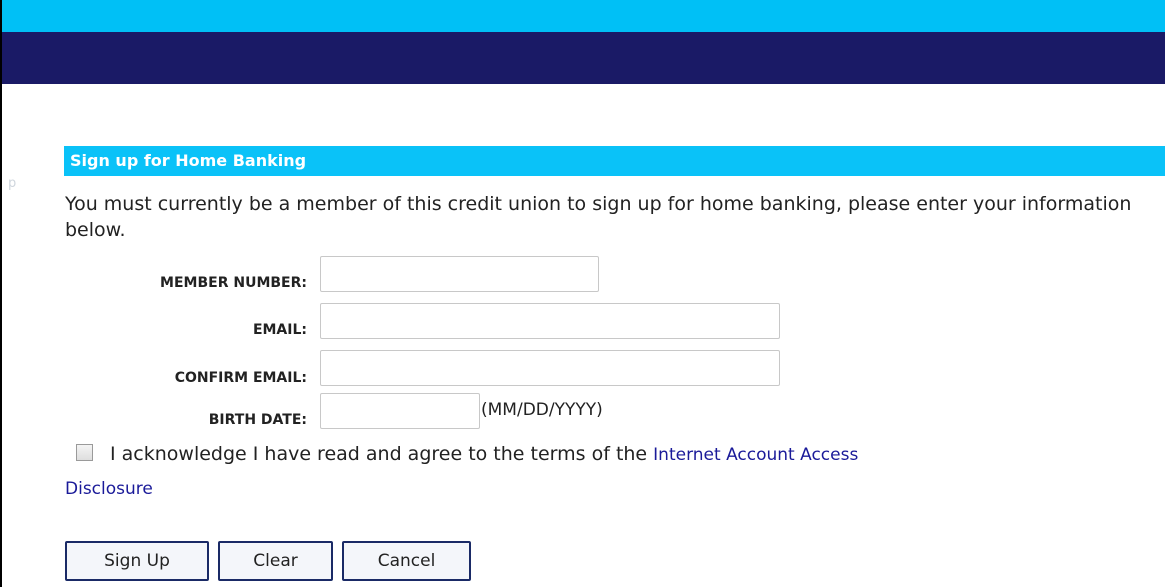 The height and width of the screenshot is (587, 1165). Describe the element at coordinates (240, 378) in the screenshot. I see `confirm-email-label: CONFIRM EMAIL:` at that location.